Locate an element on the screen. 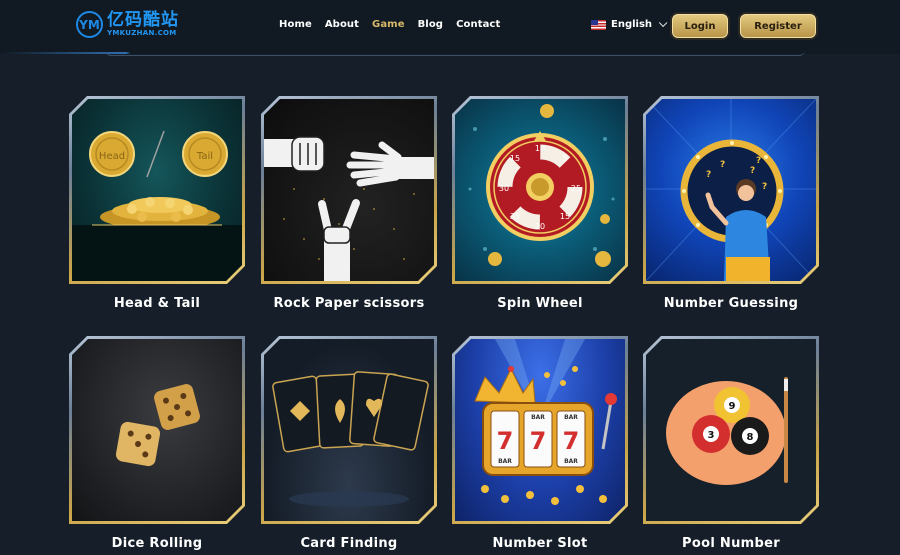 The image size is (900, 555). game-title: Dice Rolling is located at coordinates (157, 543).